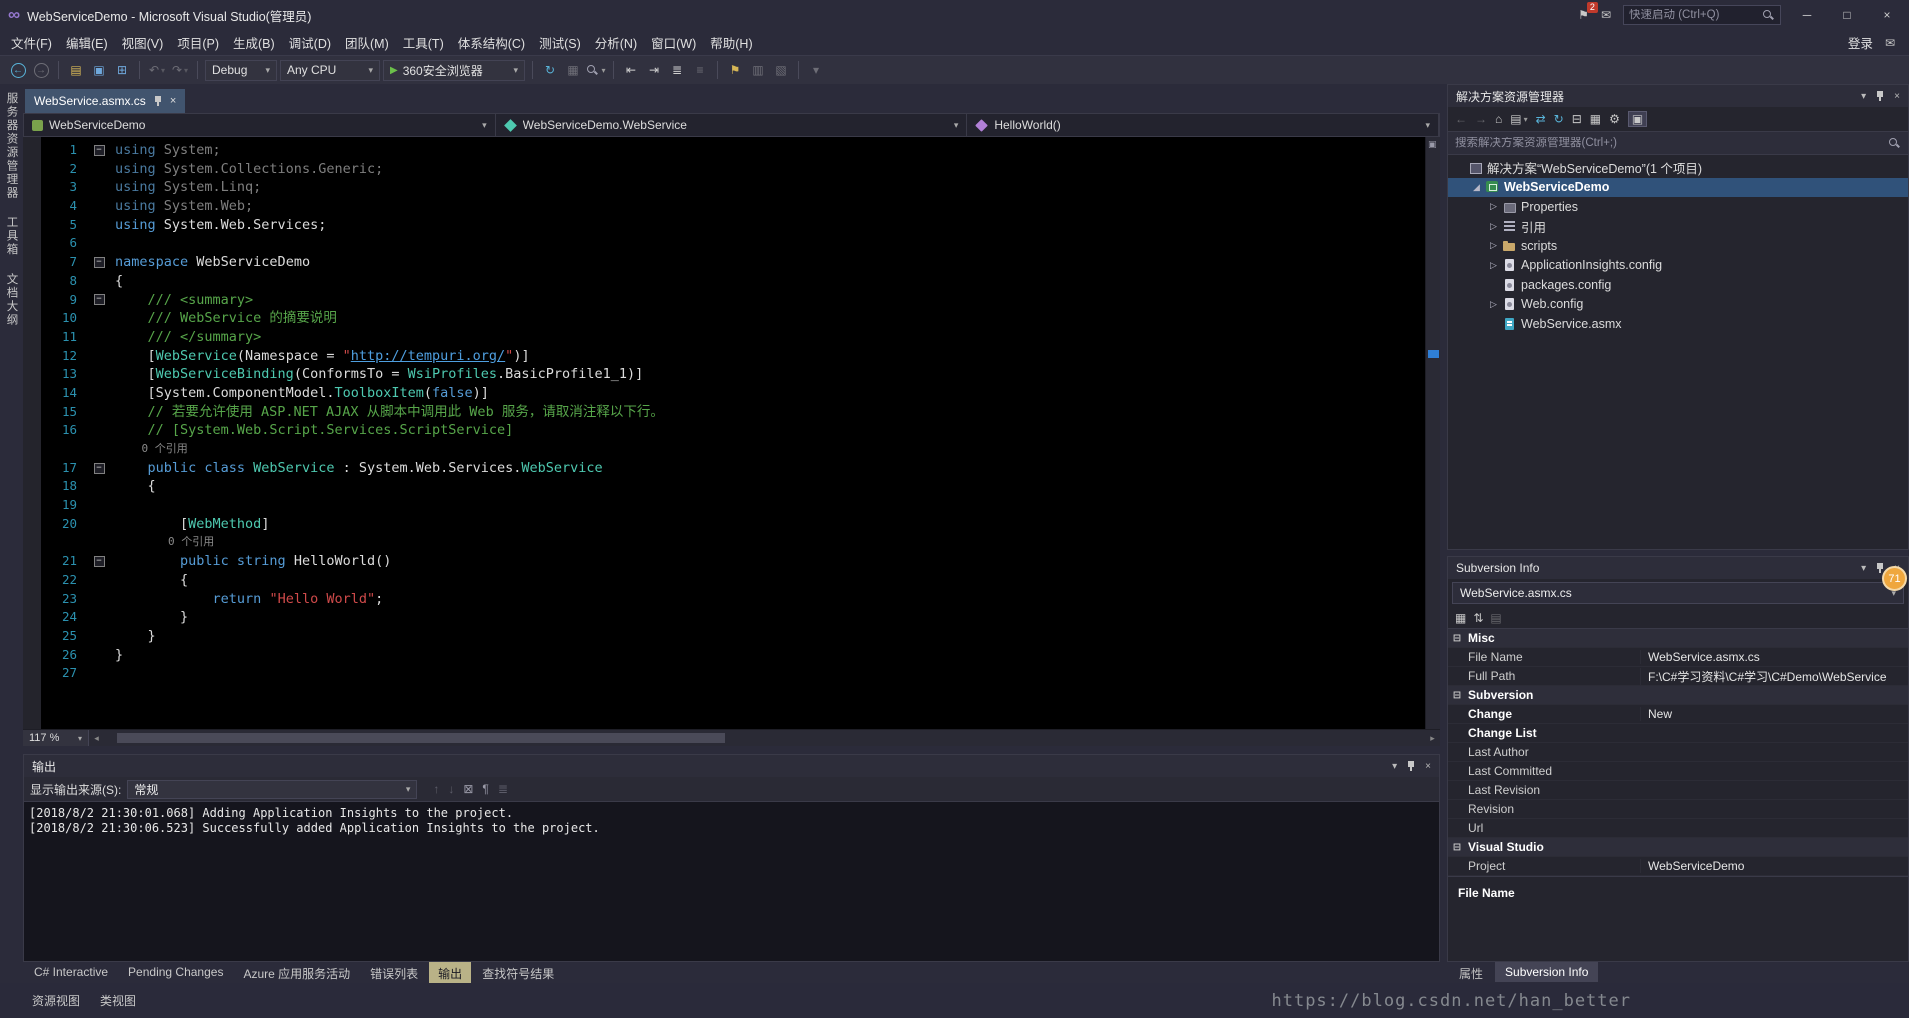 This screenshot has height=1018, width=1909. What do you see at coordinates (157, 70) in the screenshot?
I see `undo-button: ↶ ▾` at bounding box center [157, 70].